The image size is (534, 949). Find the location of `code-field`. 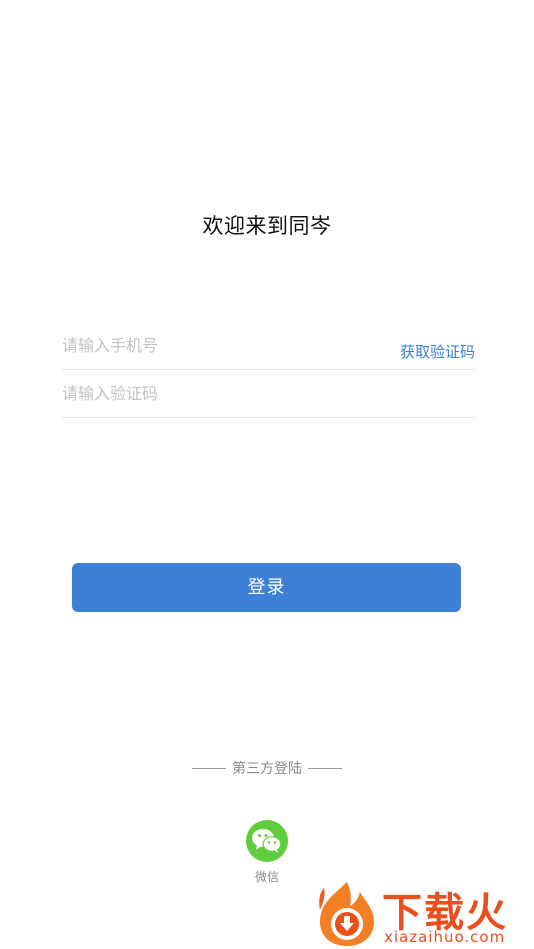

code-field is located at coordinates (268, 394).